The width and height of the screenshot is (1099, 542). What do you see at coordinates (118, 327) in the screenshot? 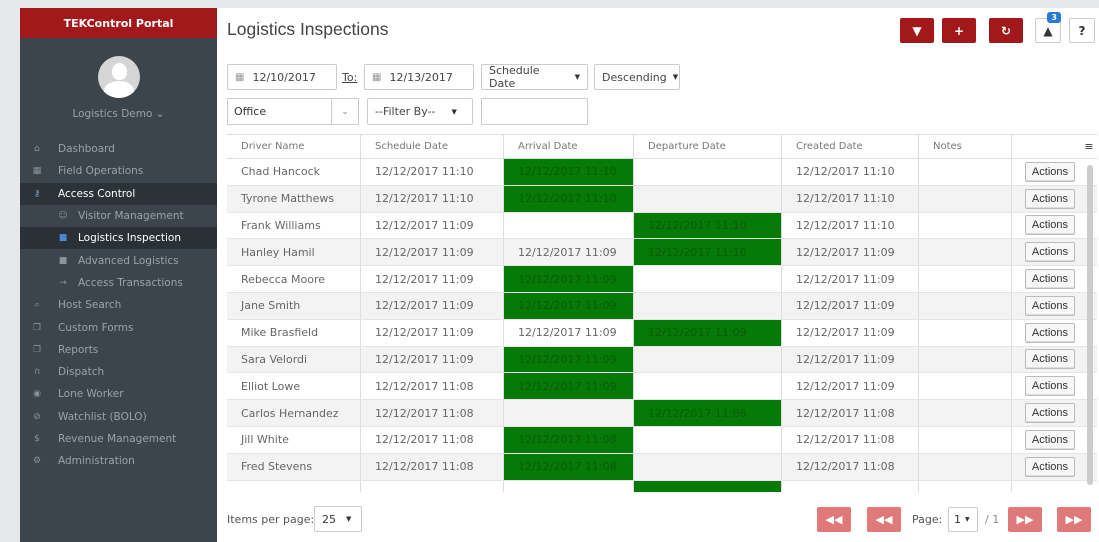
I see `sidebar-item-custom-forms: ❐ Custom Forms` at bounding box center [118, 327].